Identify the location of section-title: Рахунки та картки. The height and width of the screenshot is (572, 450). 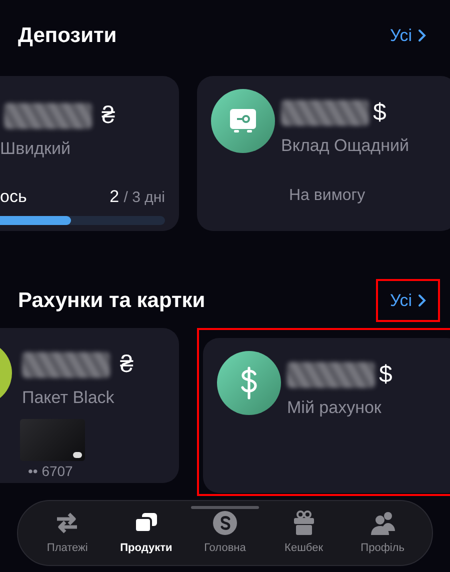
(112, 301).